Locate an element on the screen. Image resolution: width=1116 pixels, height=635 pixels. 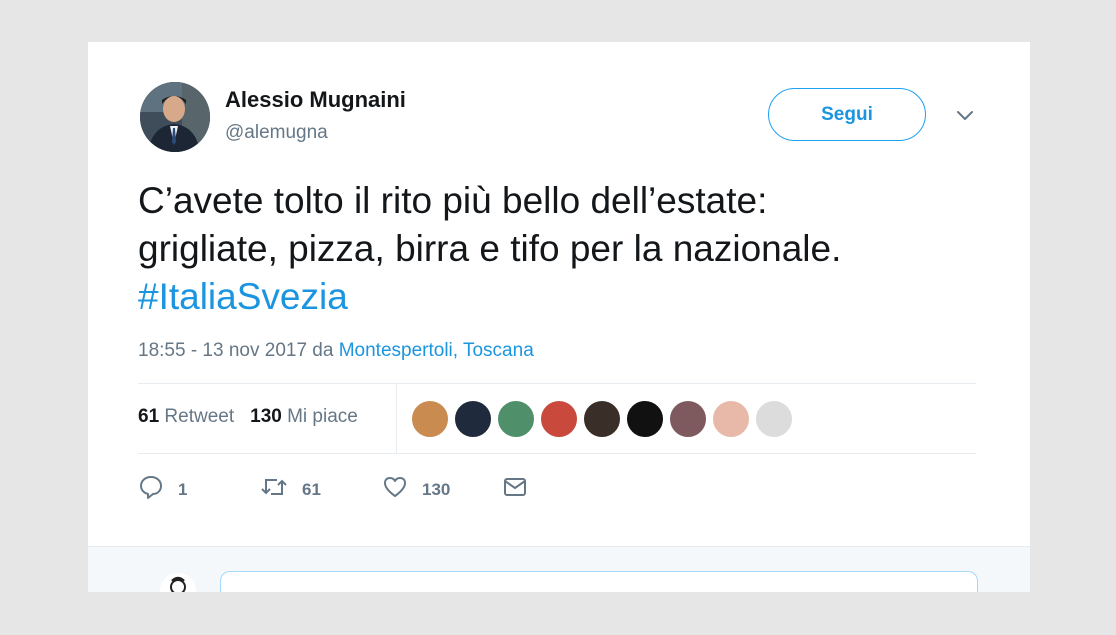
tweet-actions: 1 61 130 is located at coordinates (333, 489).